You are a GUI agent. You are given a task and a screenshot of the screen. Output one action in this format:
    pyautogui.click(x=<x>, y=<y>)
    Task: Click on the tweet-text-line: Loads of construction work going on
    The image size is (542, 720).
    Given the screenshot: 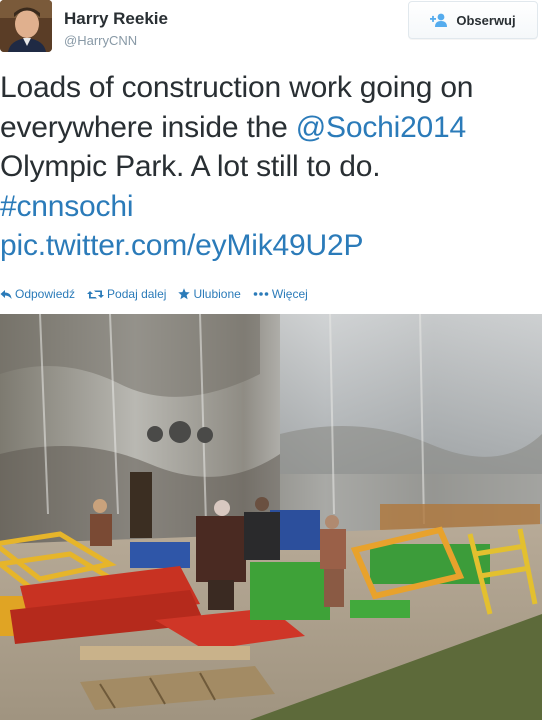 What is the action you would take?
    pyautogui.click(x=270, y=88)
    